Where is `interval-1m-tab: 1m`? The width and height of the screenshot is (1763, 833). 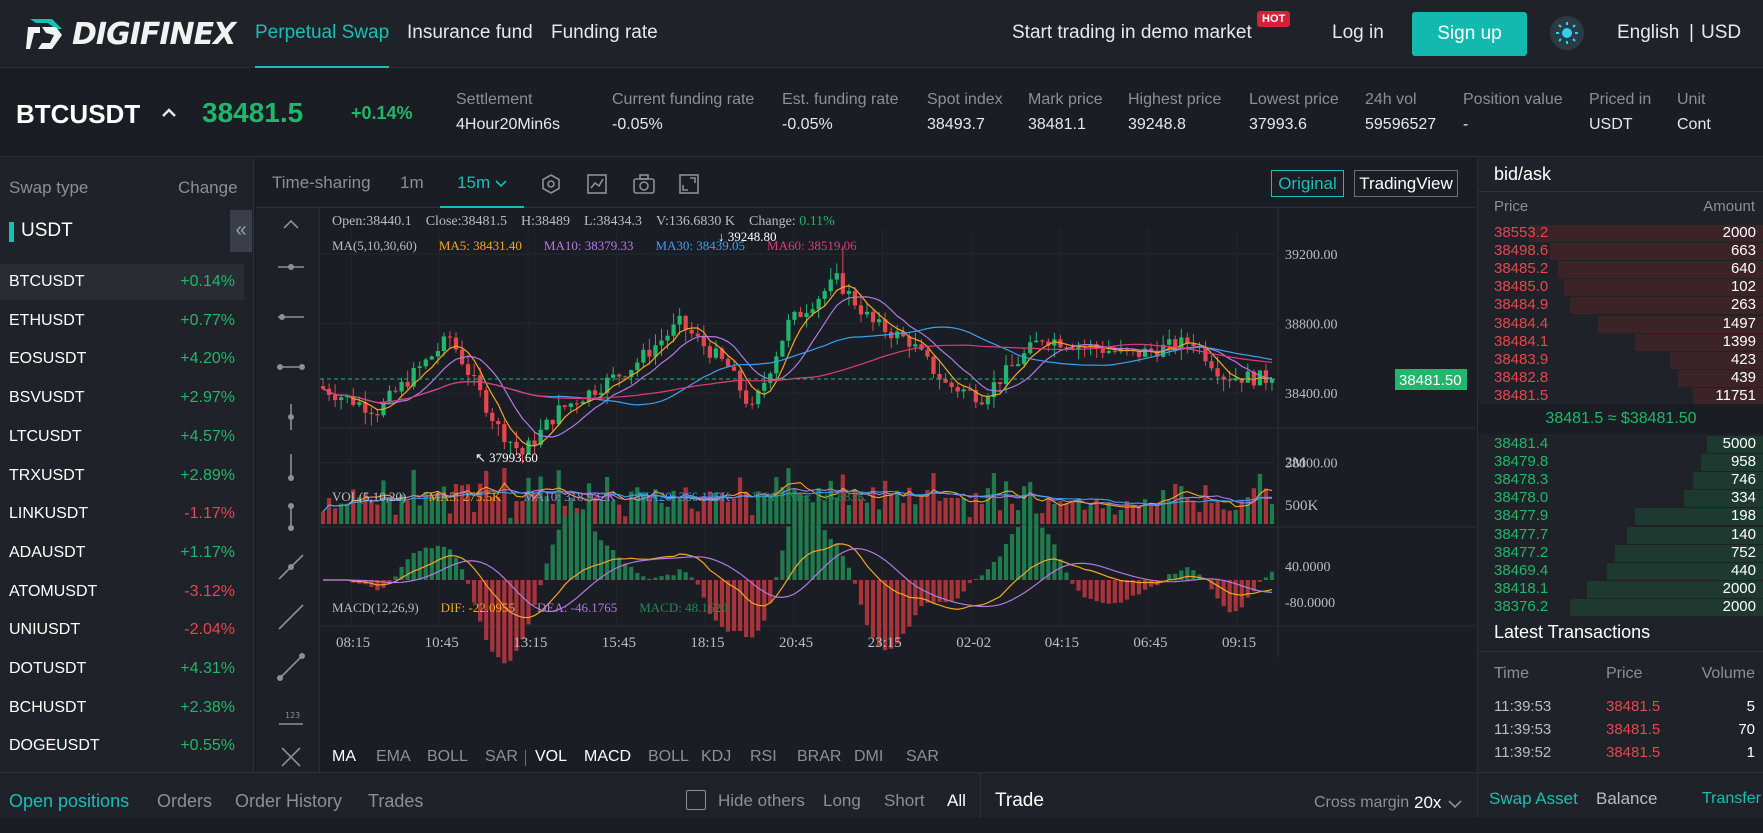 interval-1m-tab: 1m is located at coordinates (412, 183).